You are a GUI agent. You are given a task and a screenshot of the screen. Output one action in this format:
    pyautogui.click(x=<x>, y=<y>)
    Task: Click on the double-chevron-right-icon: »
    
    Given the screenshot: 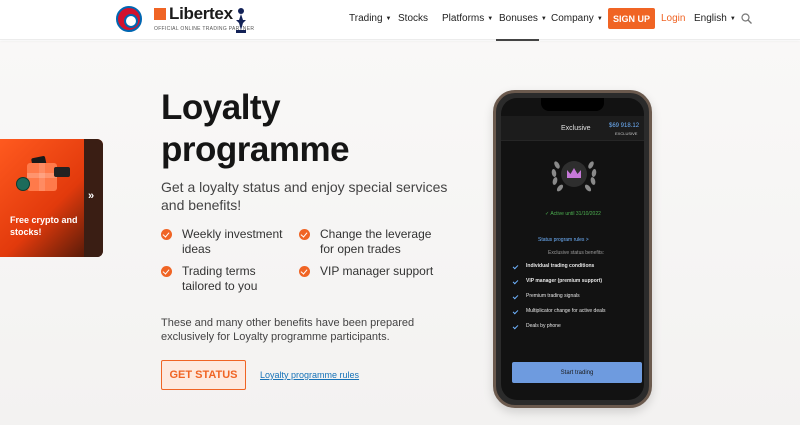 What is the action you would take?
    pyautogui.click(x=91, y=196)
    